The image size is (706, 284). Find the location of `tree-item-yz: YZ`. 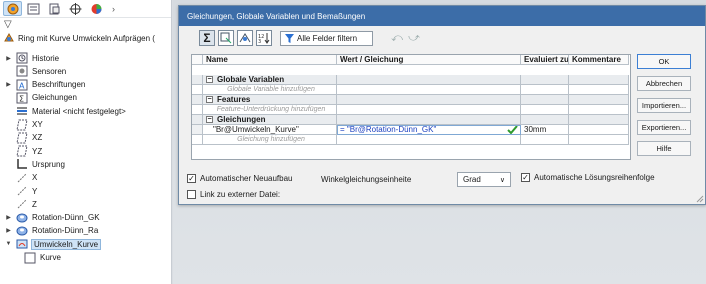

tree-item-yz: YZ is located at coordinates (23, 151).